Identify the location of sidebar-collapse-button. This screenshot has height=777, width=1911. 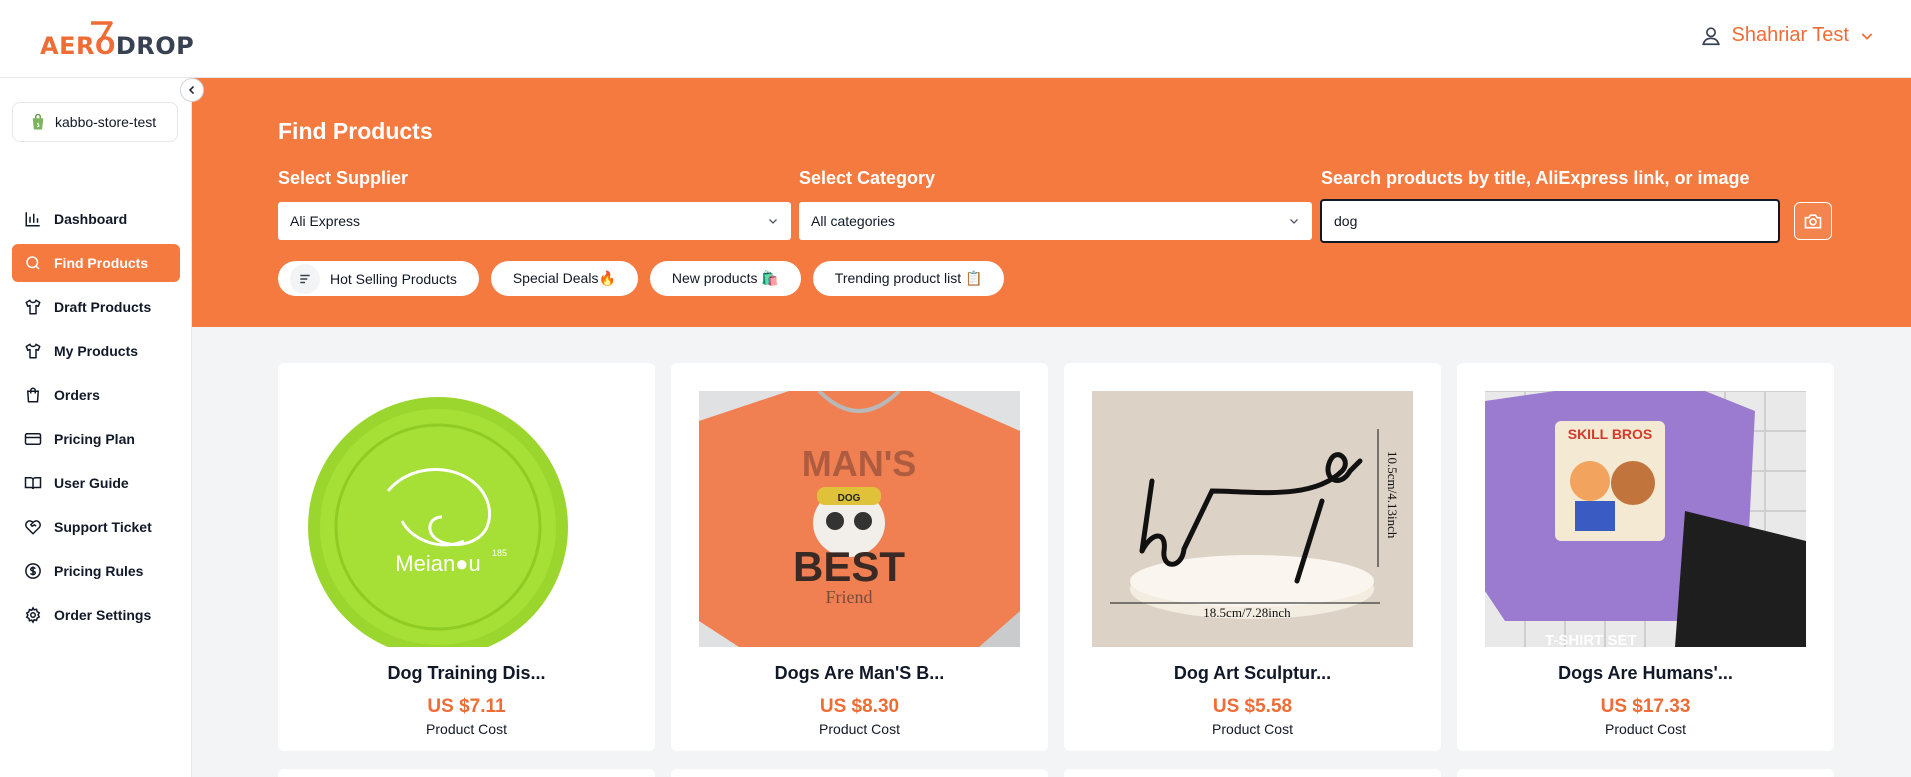
(192, 90).